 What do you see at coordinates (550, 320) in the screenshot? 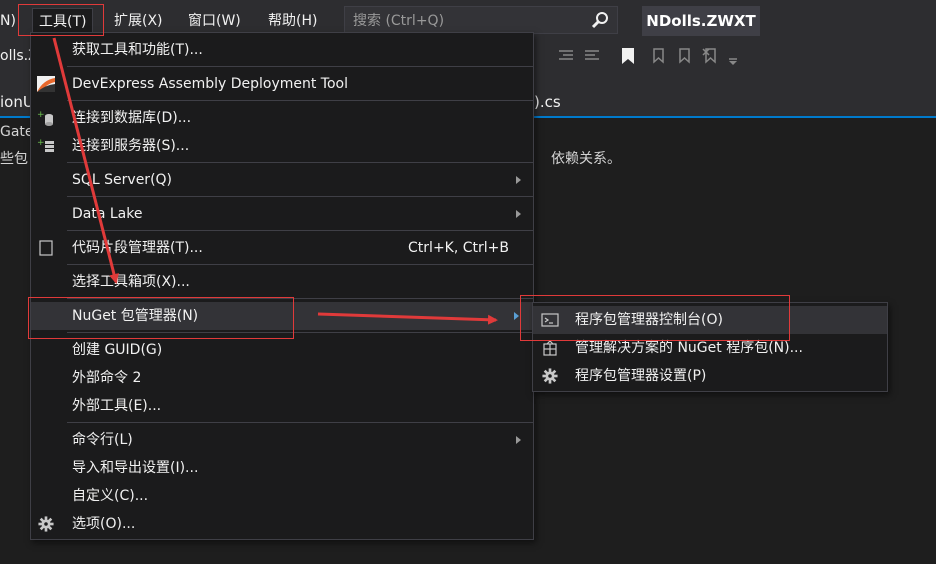
I see `console-icon` at bounding box center [550, 320].